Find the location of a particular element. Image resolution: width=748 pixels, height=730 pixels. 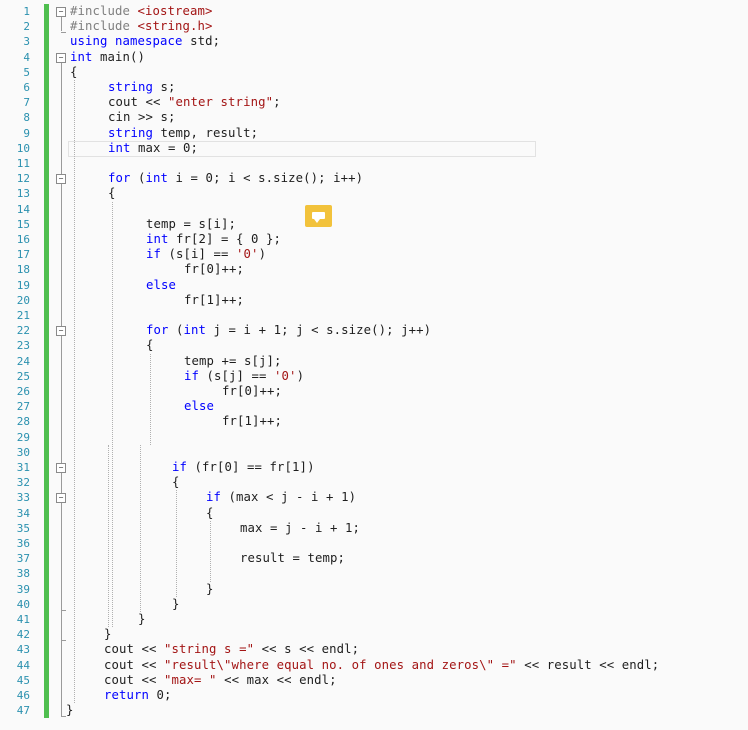

line-number: 39 is located at coordinates (23, 589).